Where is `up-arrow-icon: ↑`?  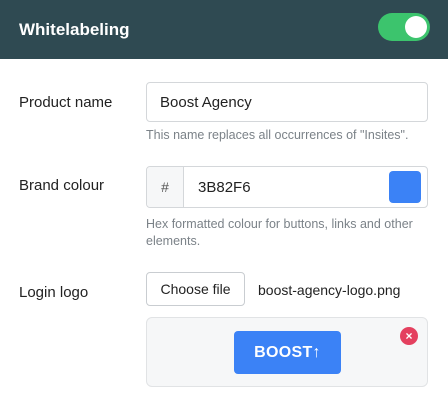
up-arrow-icon: ↑ is located at coordinates (316, 352).